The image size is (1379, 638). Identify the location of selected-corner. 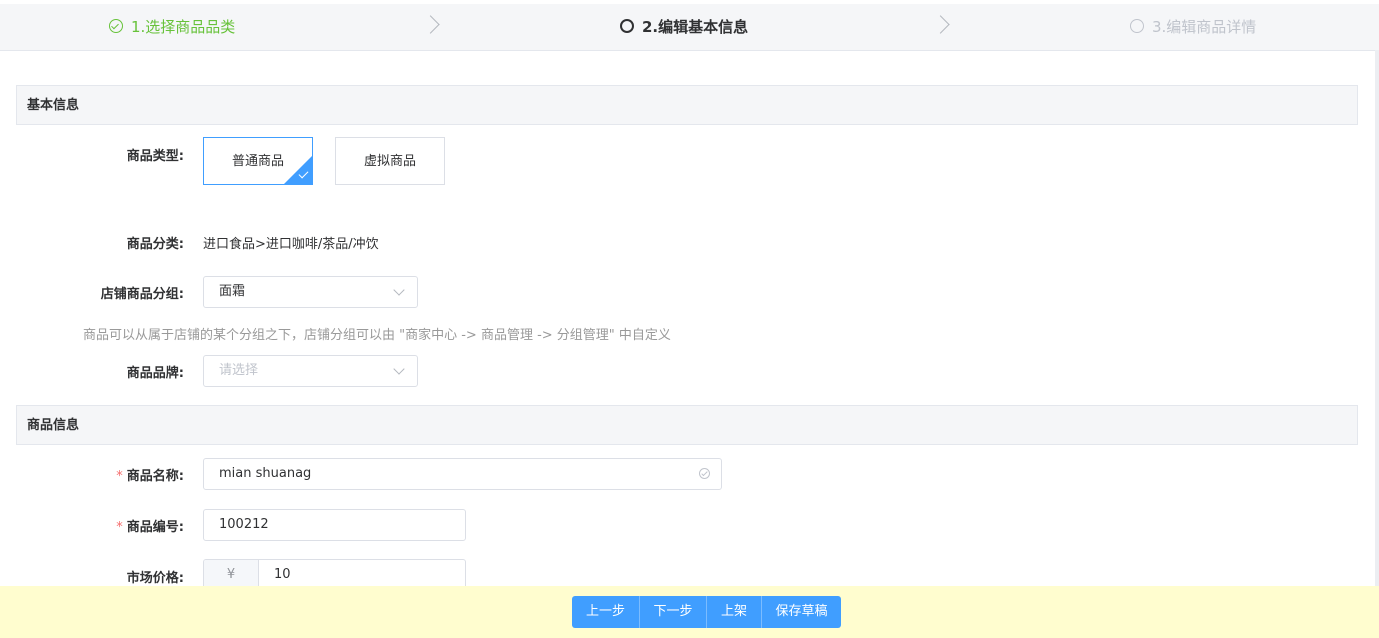
(298, 170).